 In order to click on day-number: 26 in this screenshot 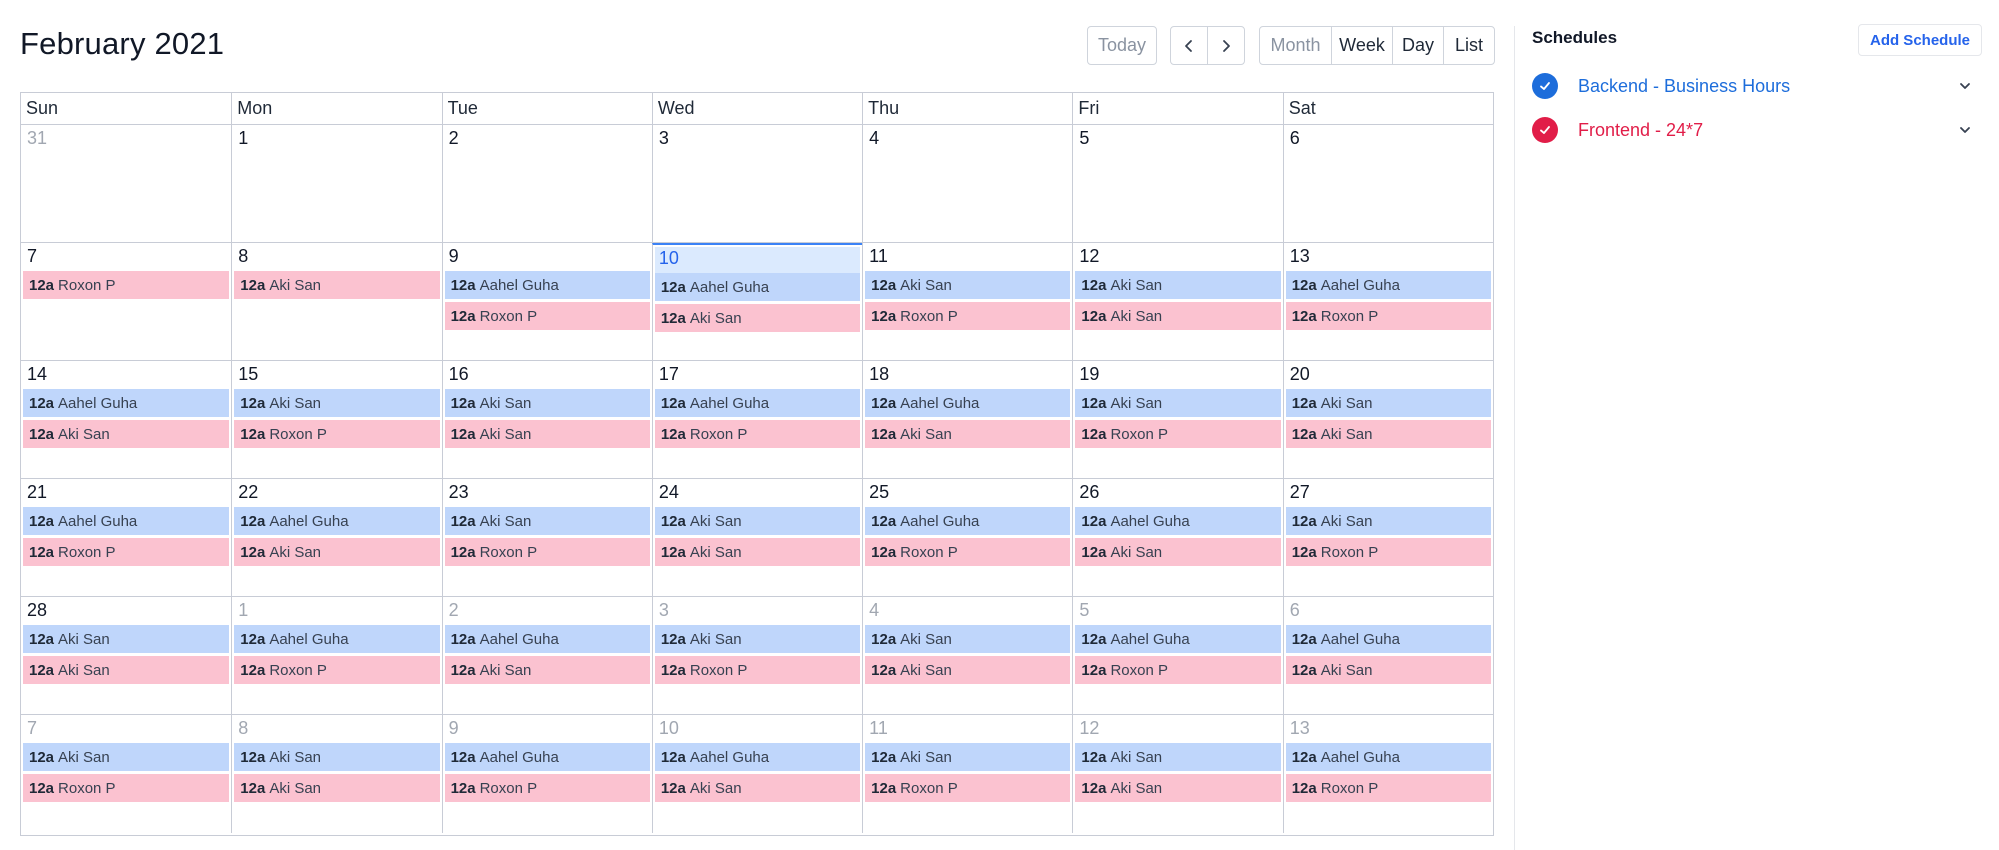, I will do `click(1177, 494)`.